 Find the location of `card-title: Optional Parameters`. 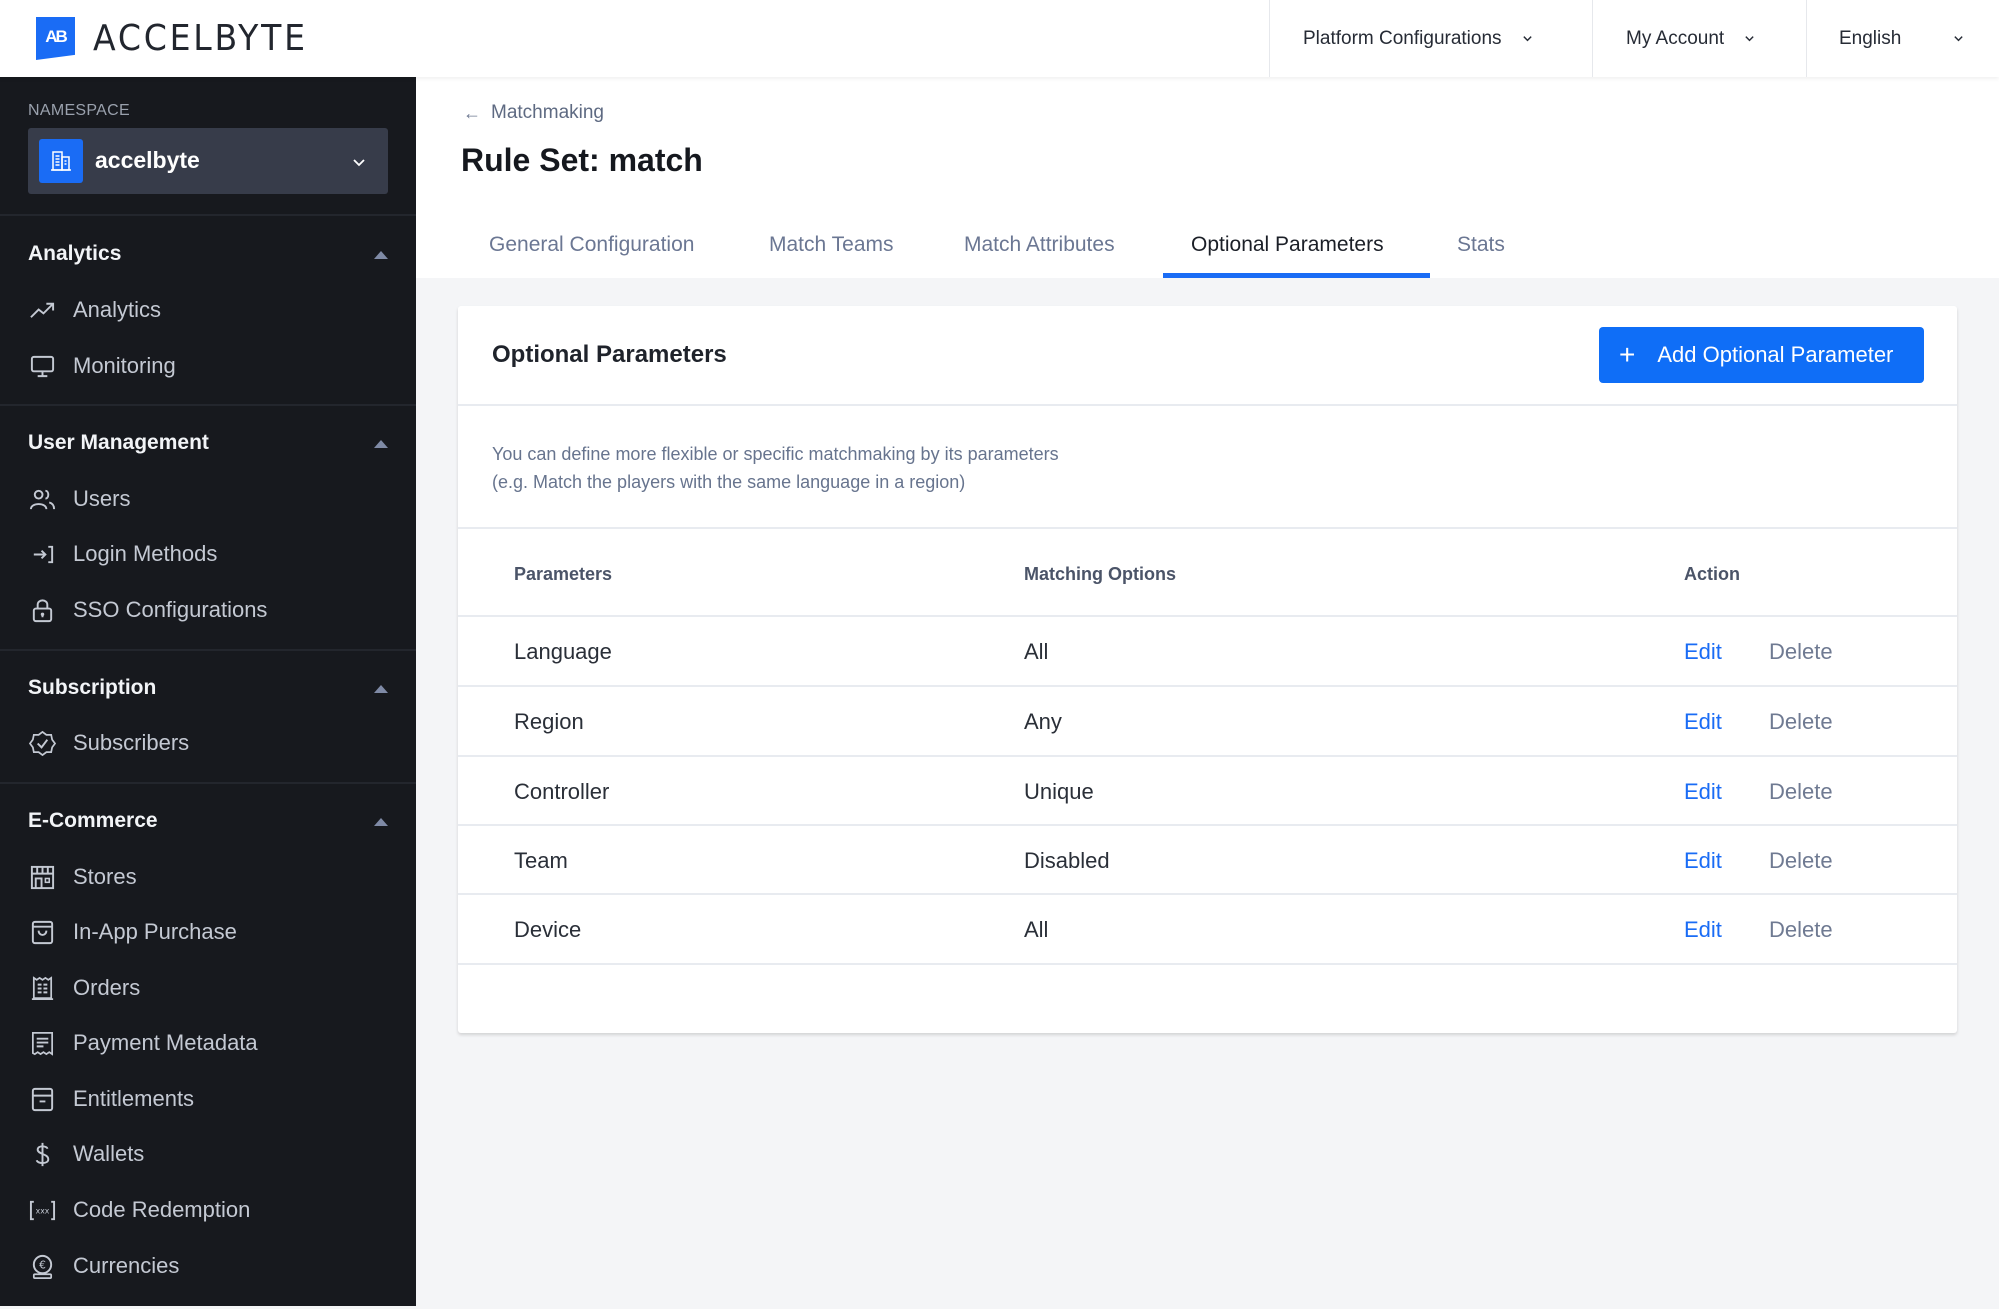

card-title: Optional Parameters is located at coordinates (609, 354).